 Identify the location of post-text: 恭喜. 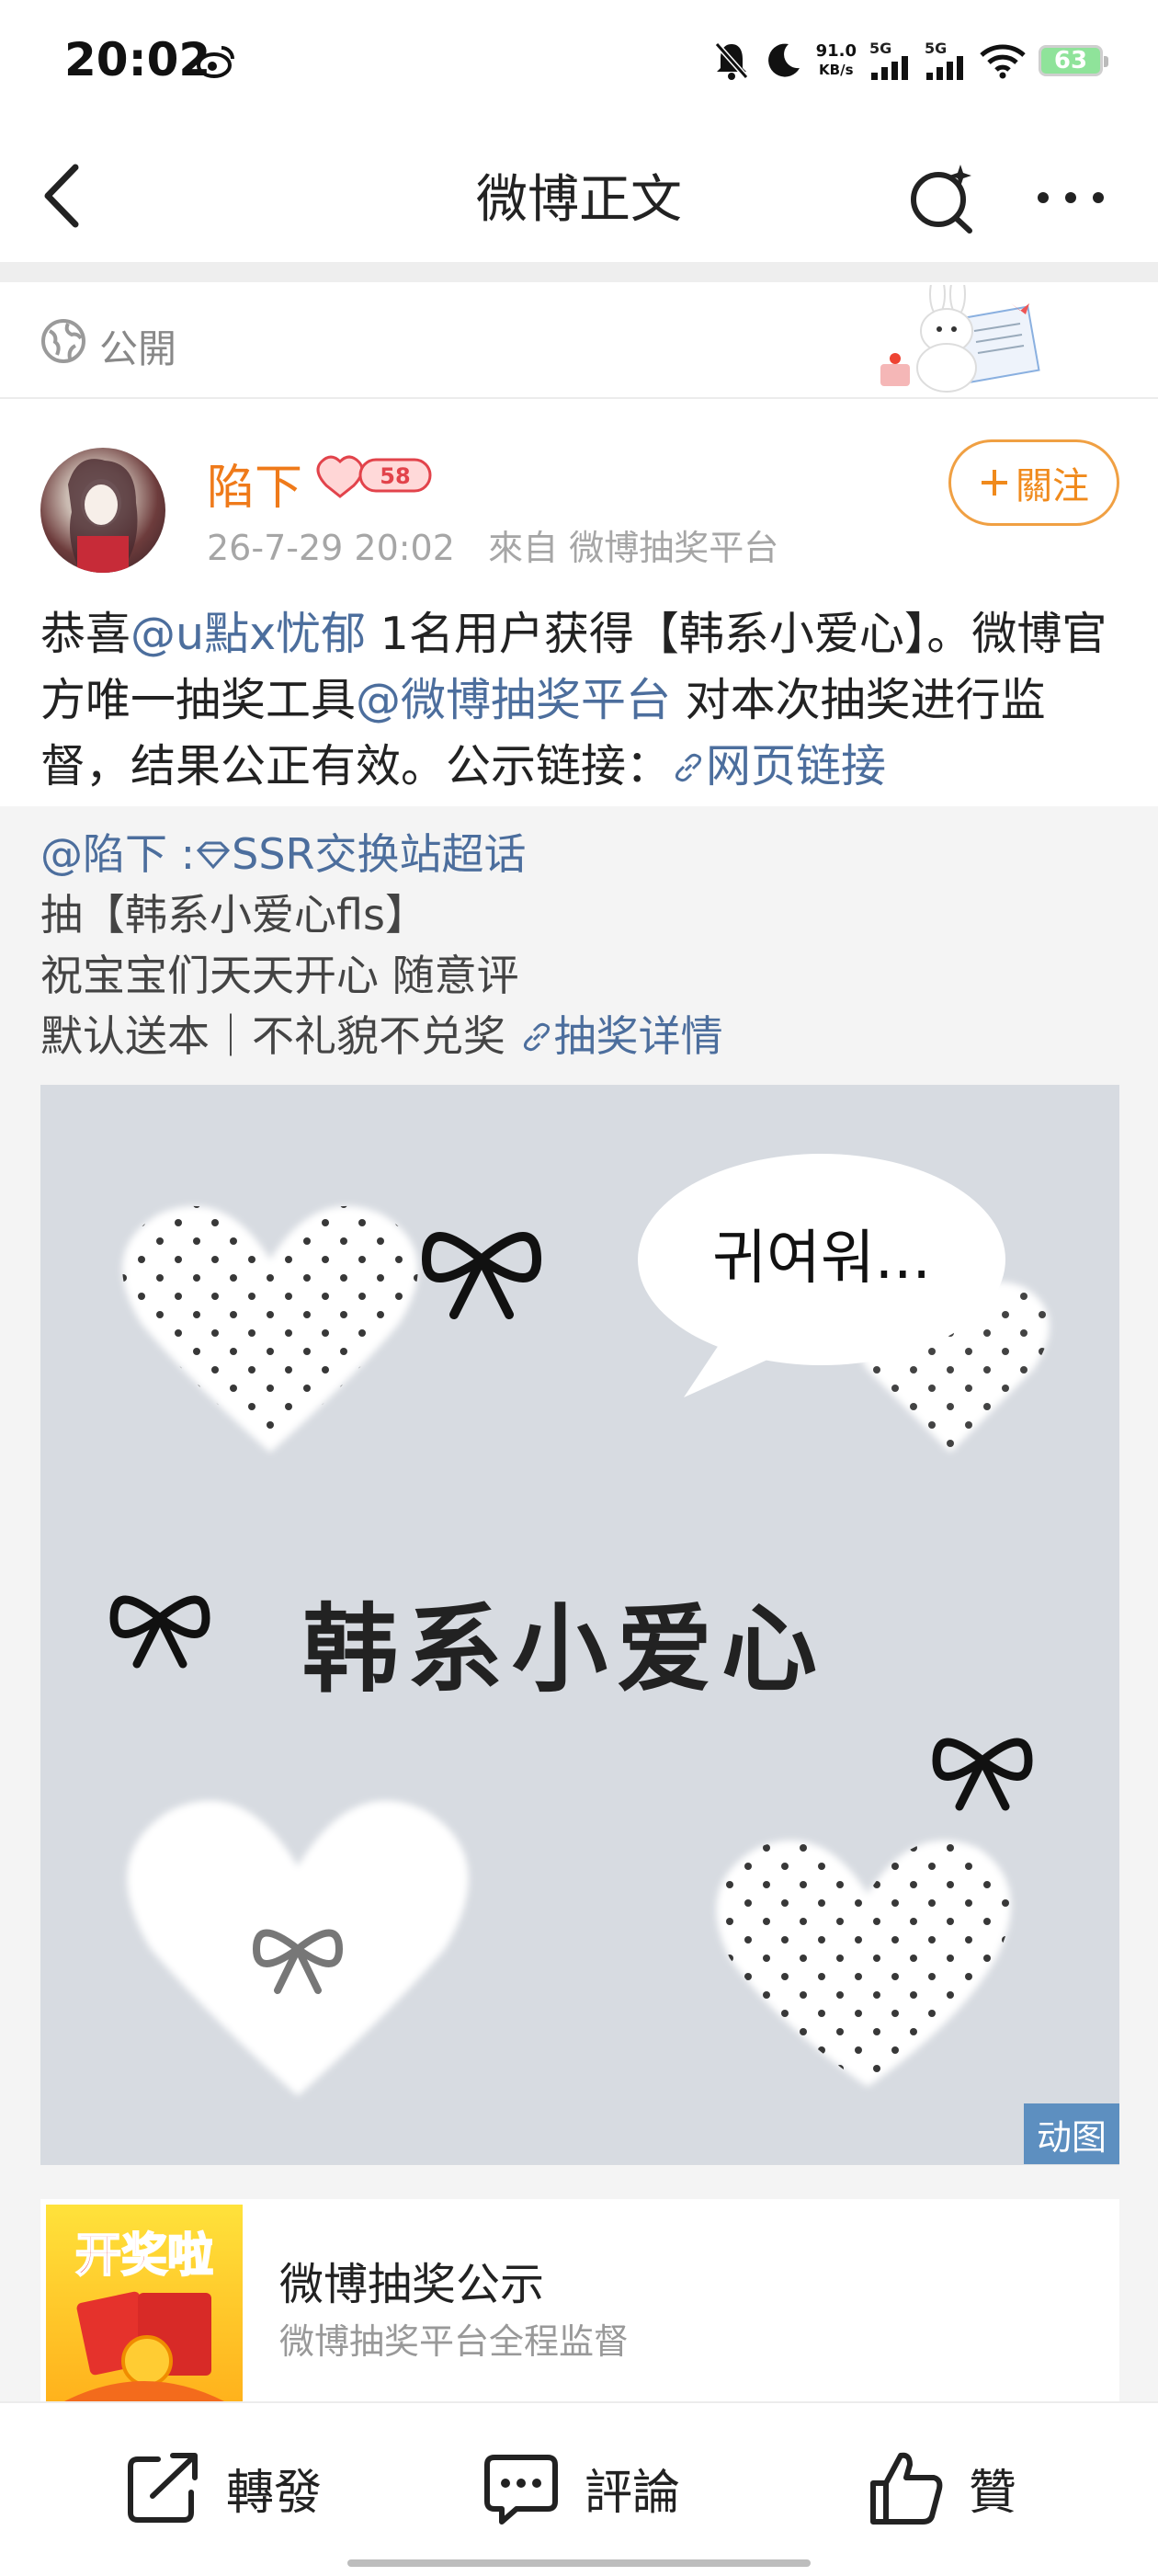
(85, 634).